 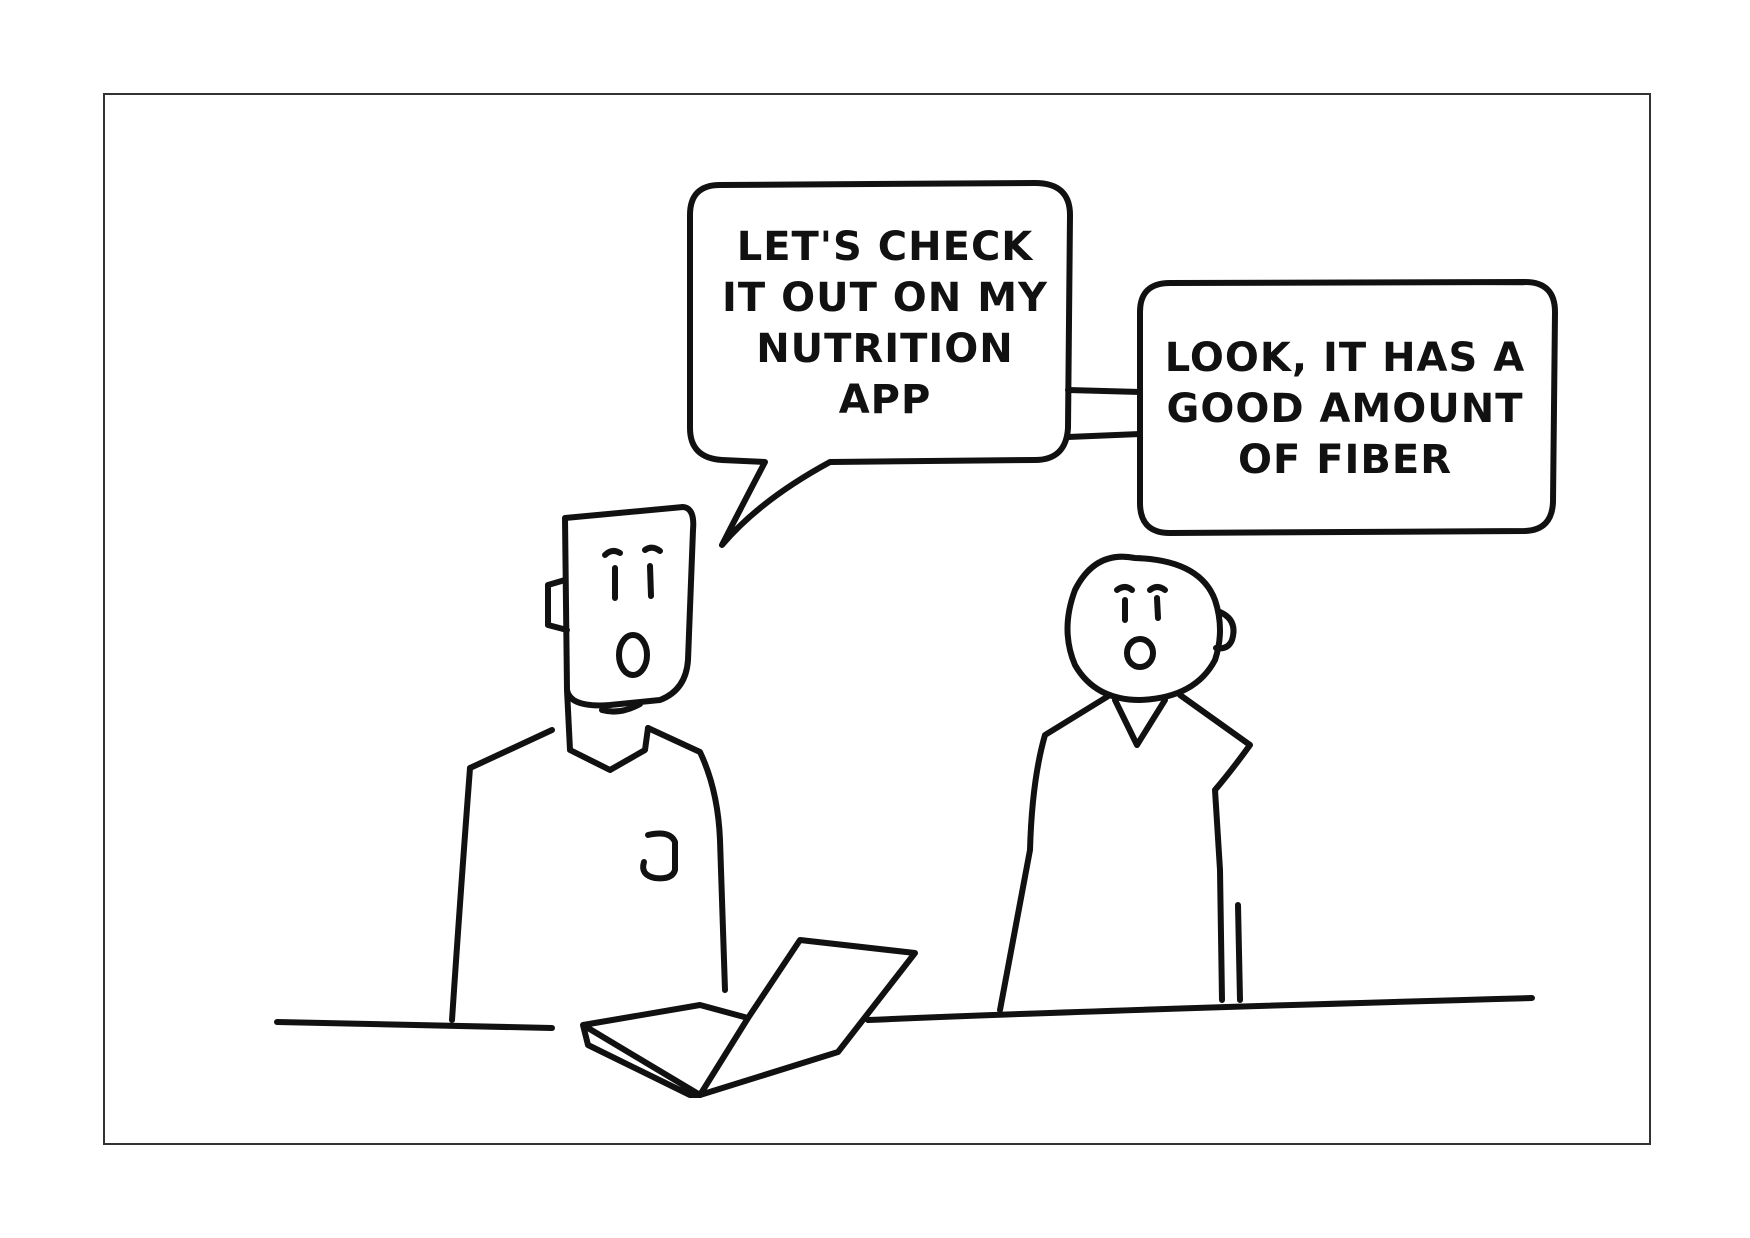 What do you see at coordinates (633, 582) in the screenshot?
I see `left-character-eyes` at bounding box center [633, 582].